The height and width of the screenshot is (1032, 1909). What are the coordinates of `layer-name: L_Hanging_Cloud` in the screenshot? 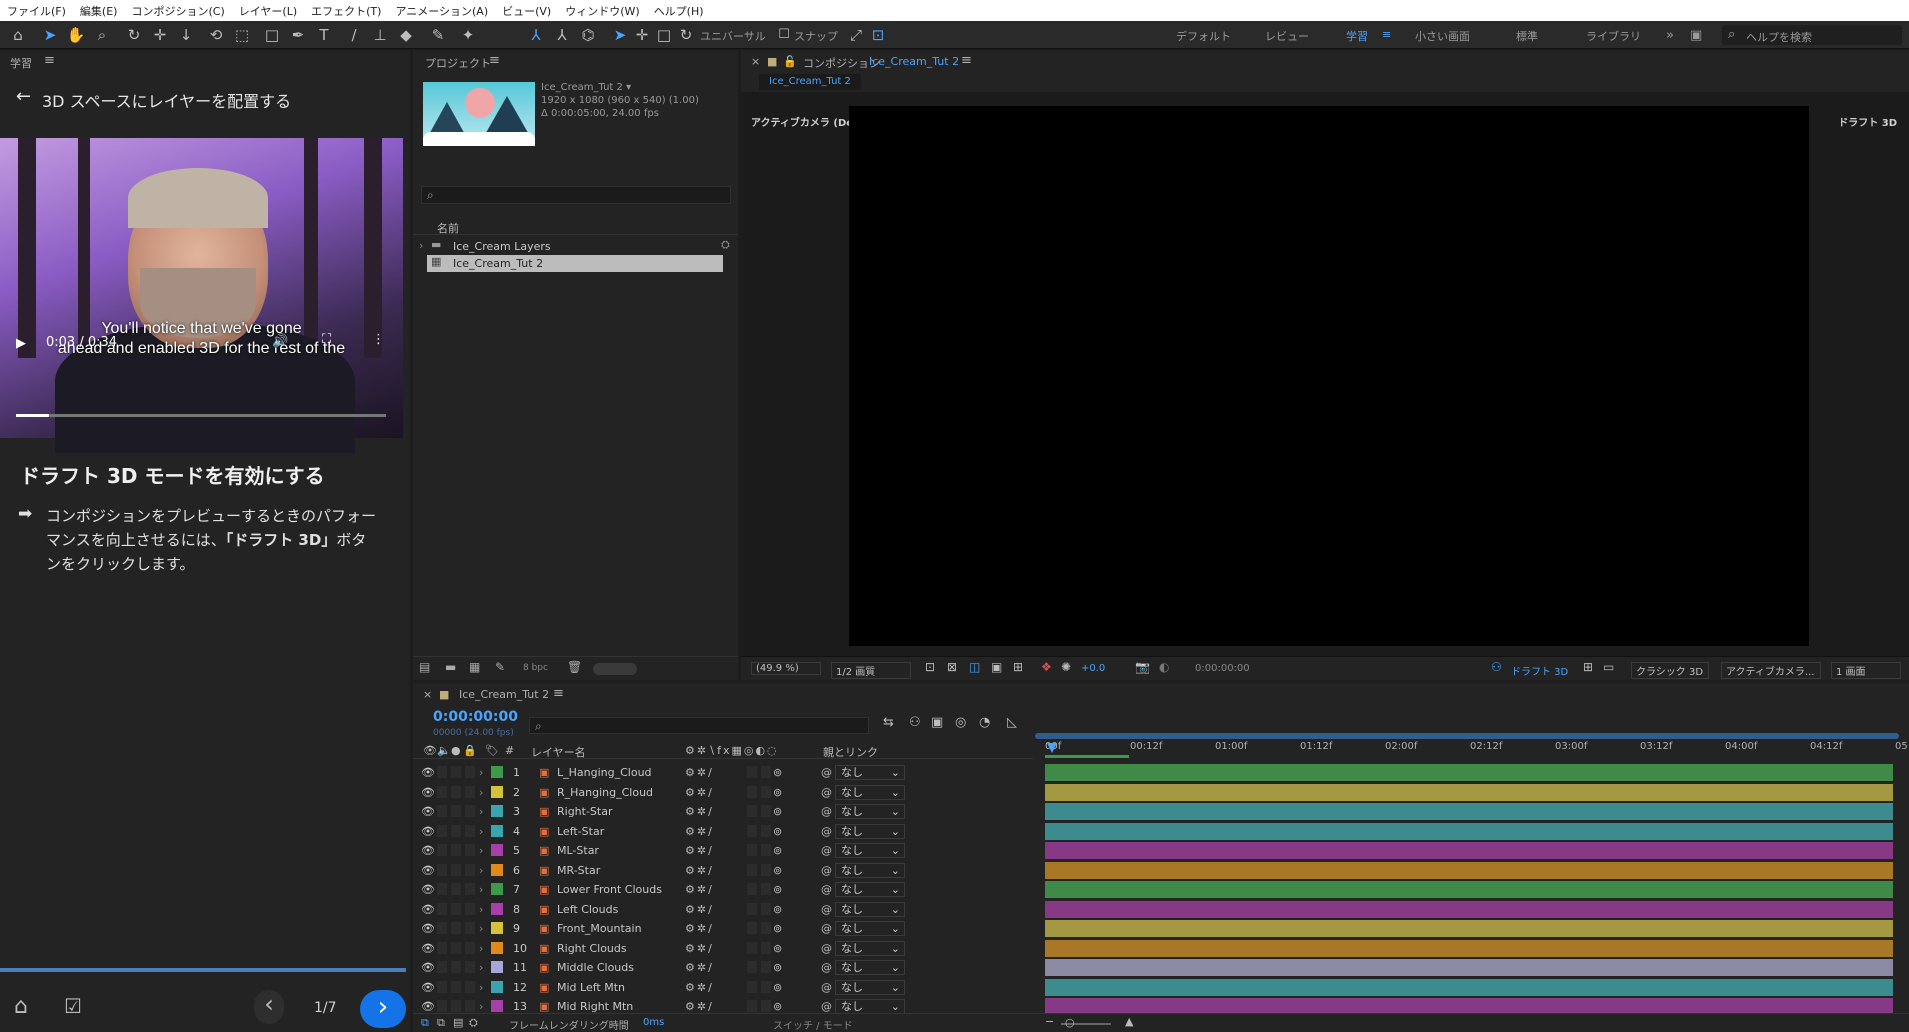 It's located at (604, 772).